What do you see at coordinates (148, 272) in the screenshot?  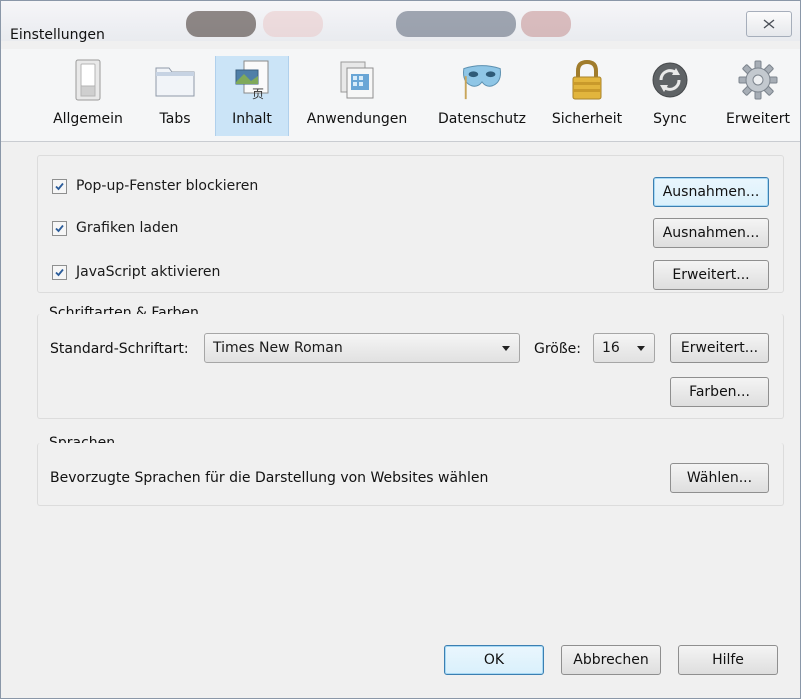 I see `javascript-label: JavaScript aktivieren` at bounding box center [148, 272].